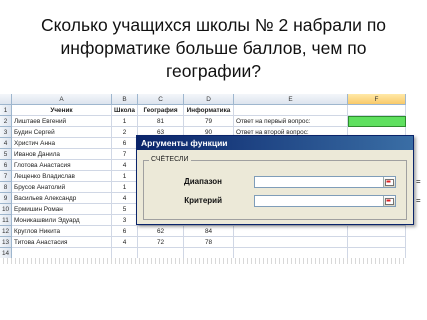 The width and height of the screenshot is (427, 320). I want to click on column-header: A, so click(62, 99).